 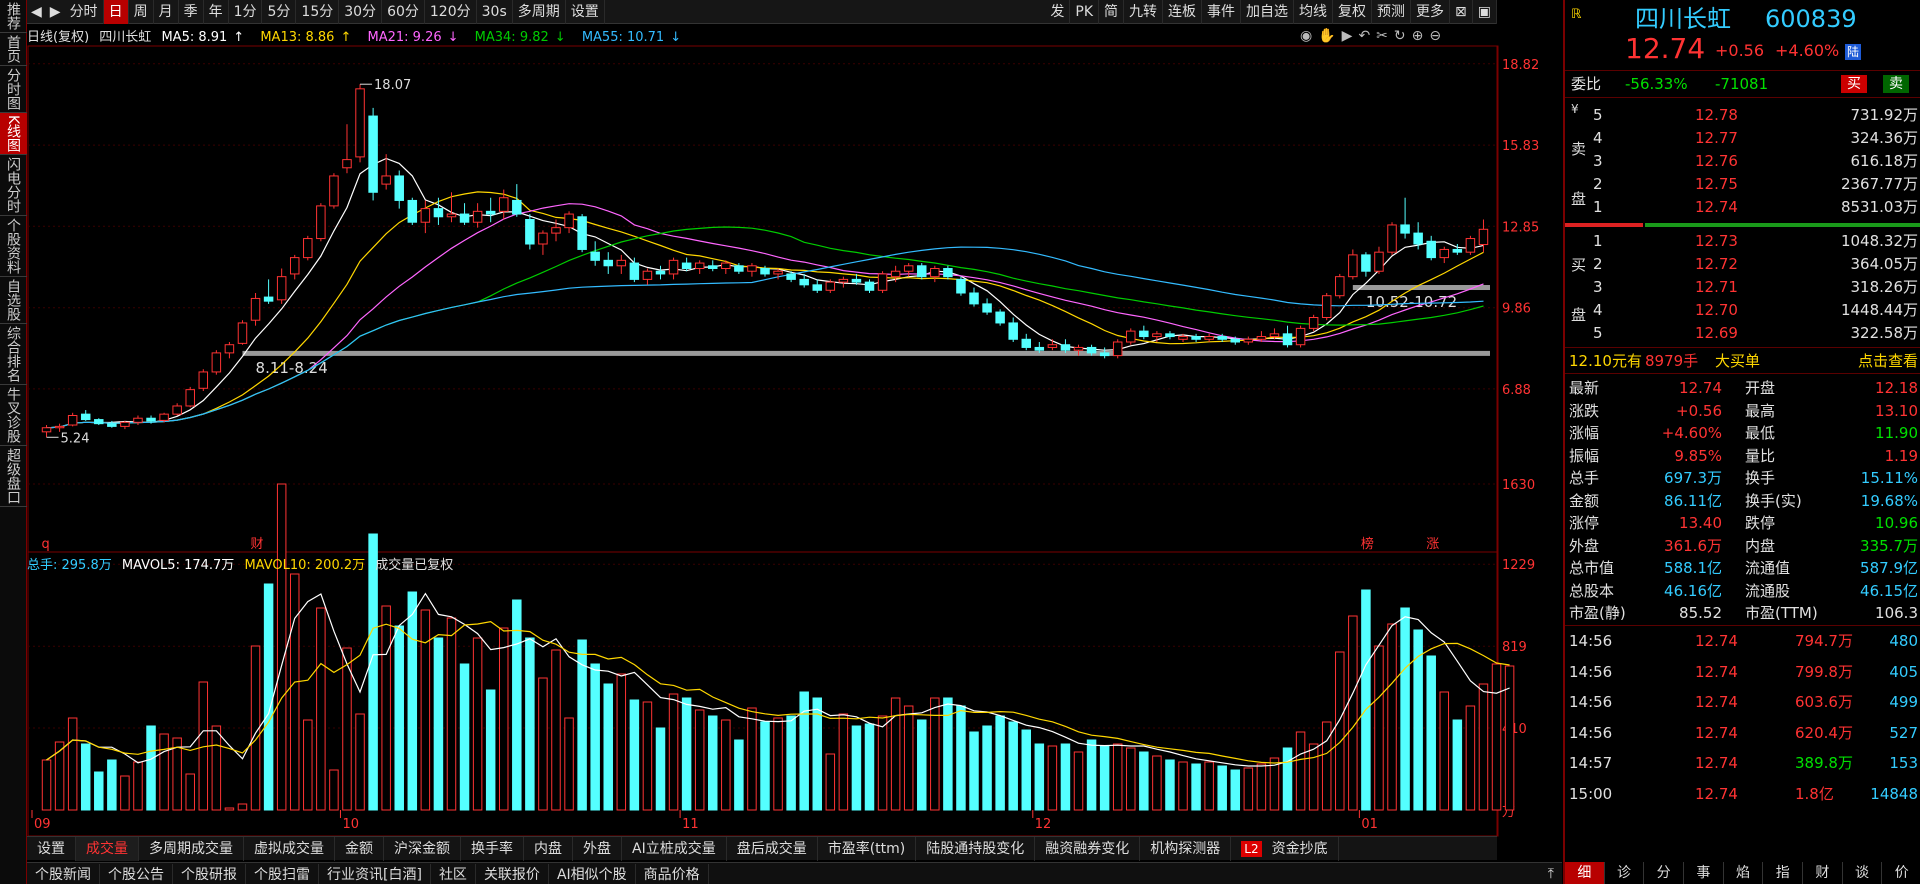 I want to click on nav-forward-icon: ▶, so click(x=55, y=12).